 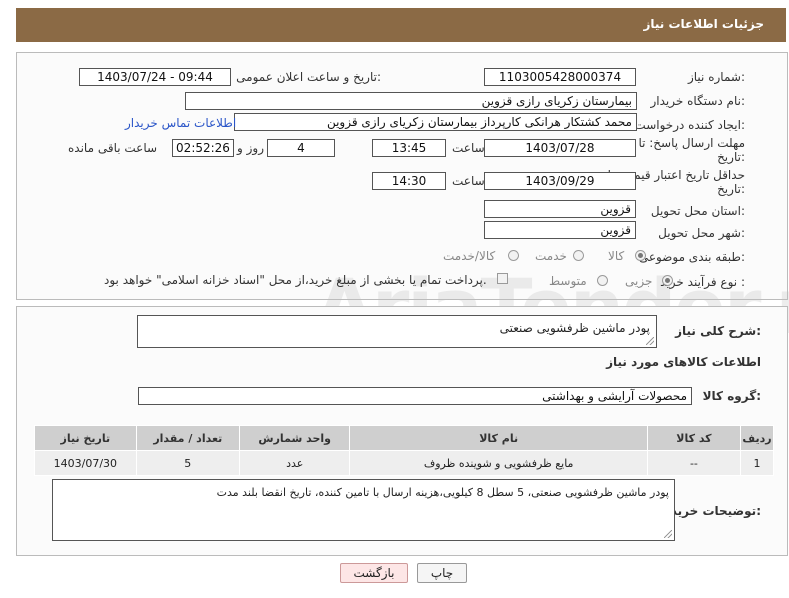 What do you see at coordinates (560, 181) in the screenshot?
I see `price-validity-date-field: 1403/09/29` at bounding box center [560, 181].